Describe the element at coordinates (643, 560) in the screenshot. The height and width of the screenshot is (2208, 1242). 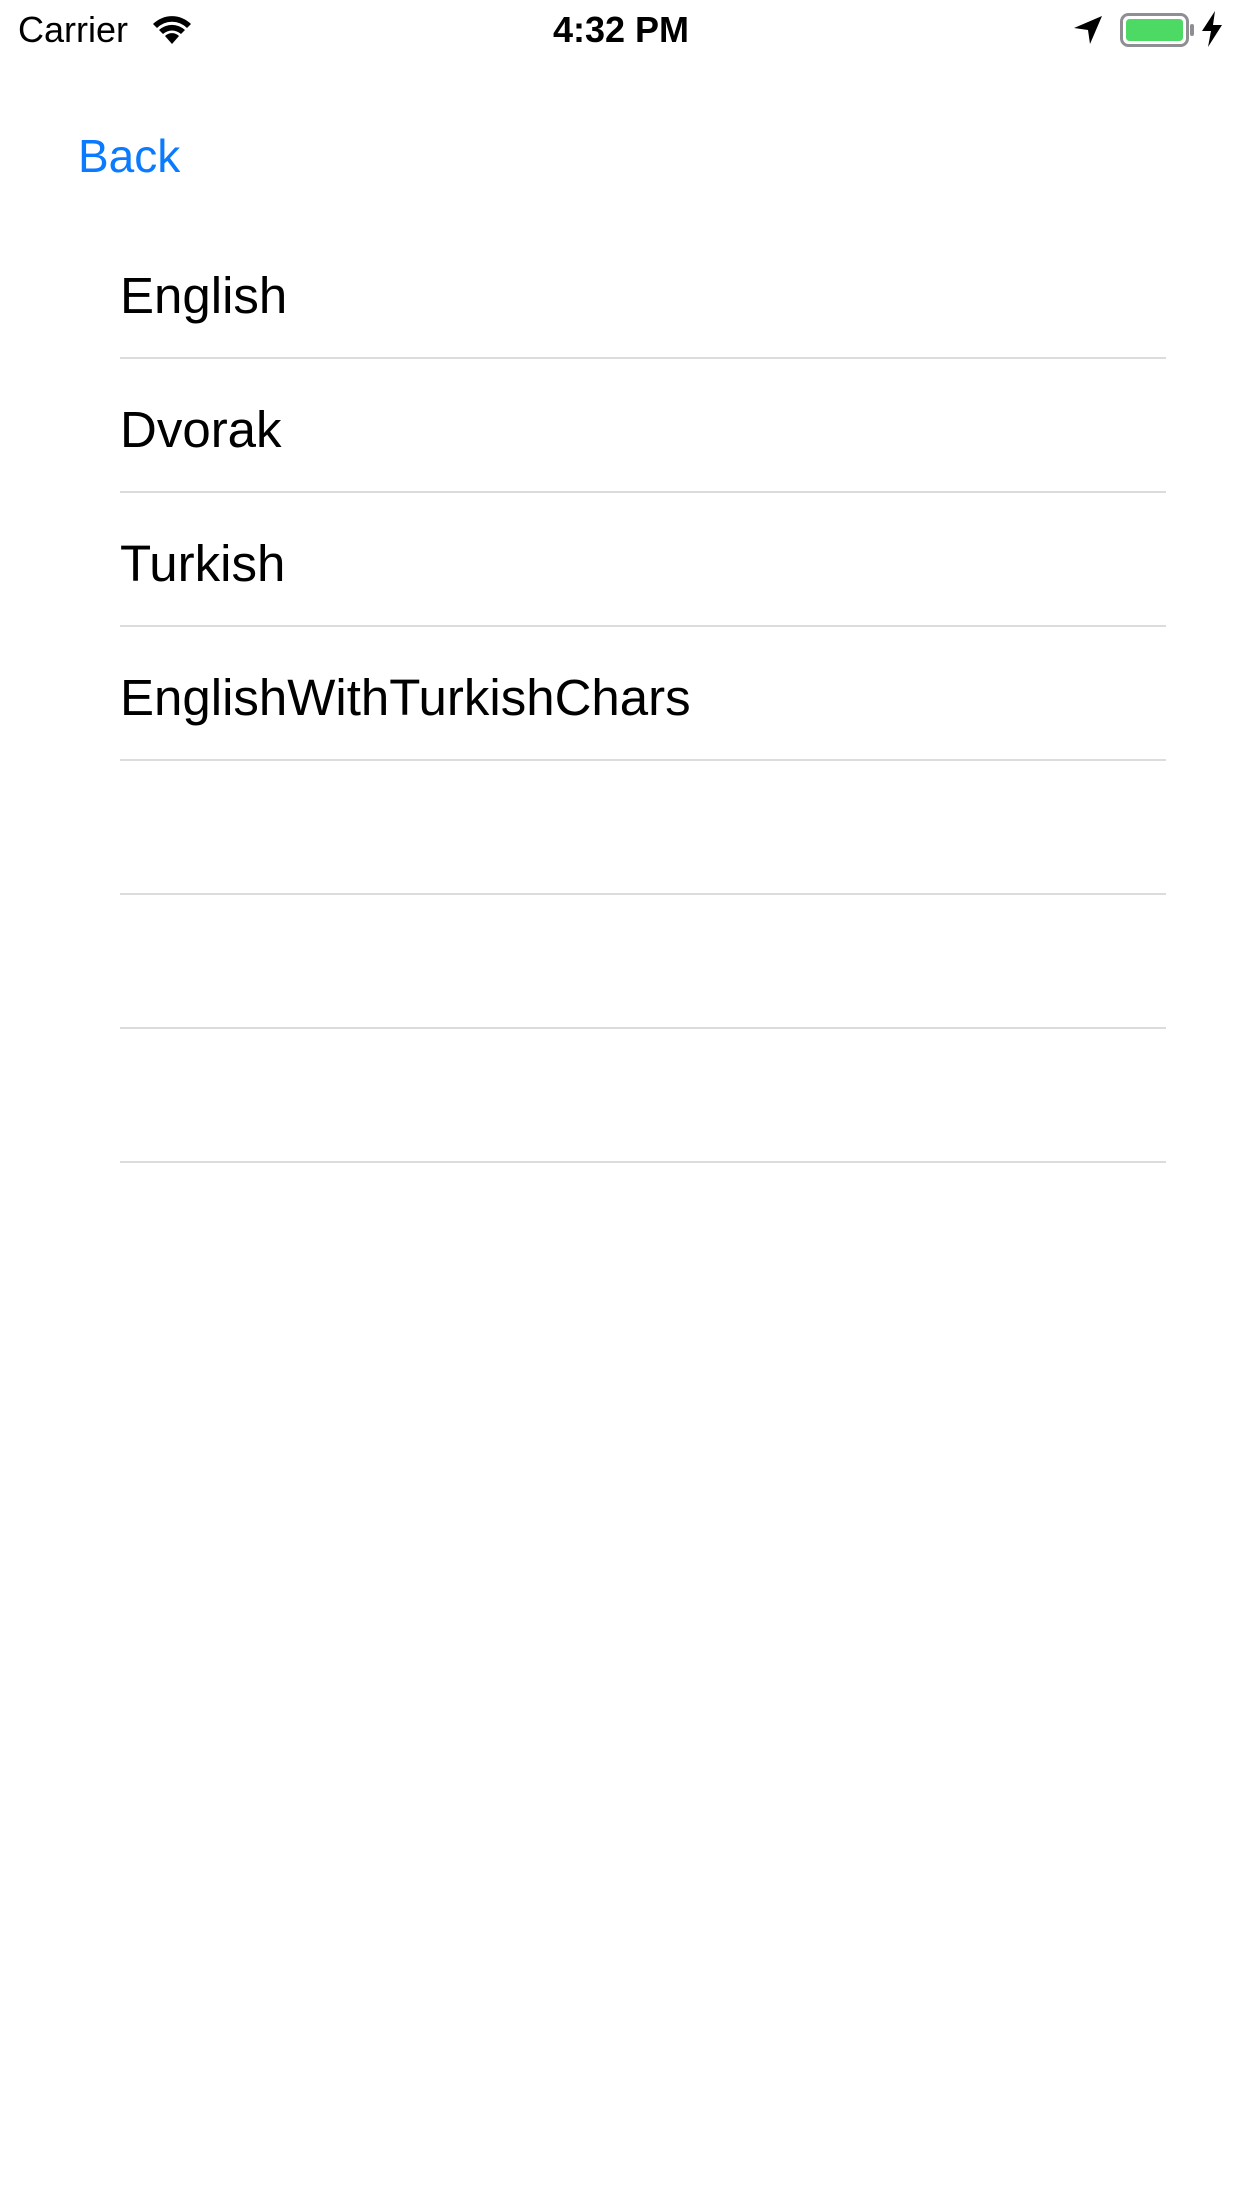
I see `list-item: Turkish` at that location.